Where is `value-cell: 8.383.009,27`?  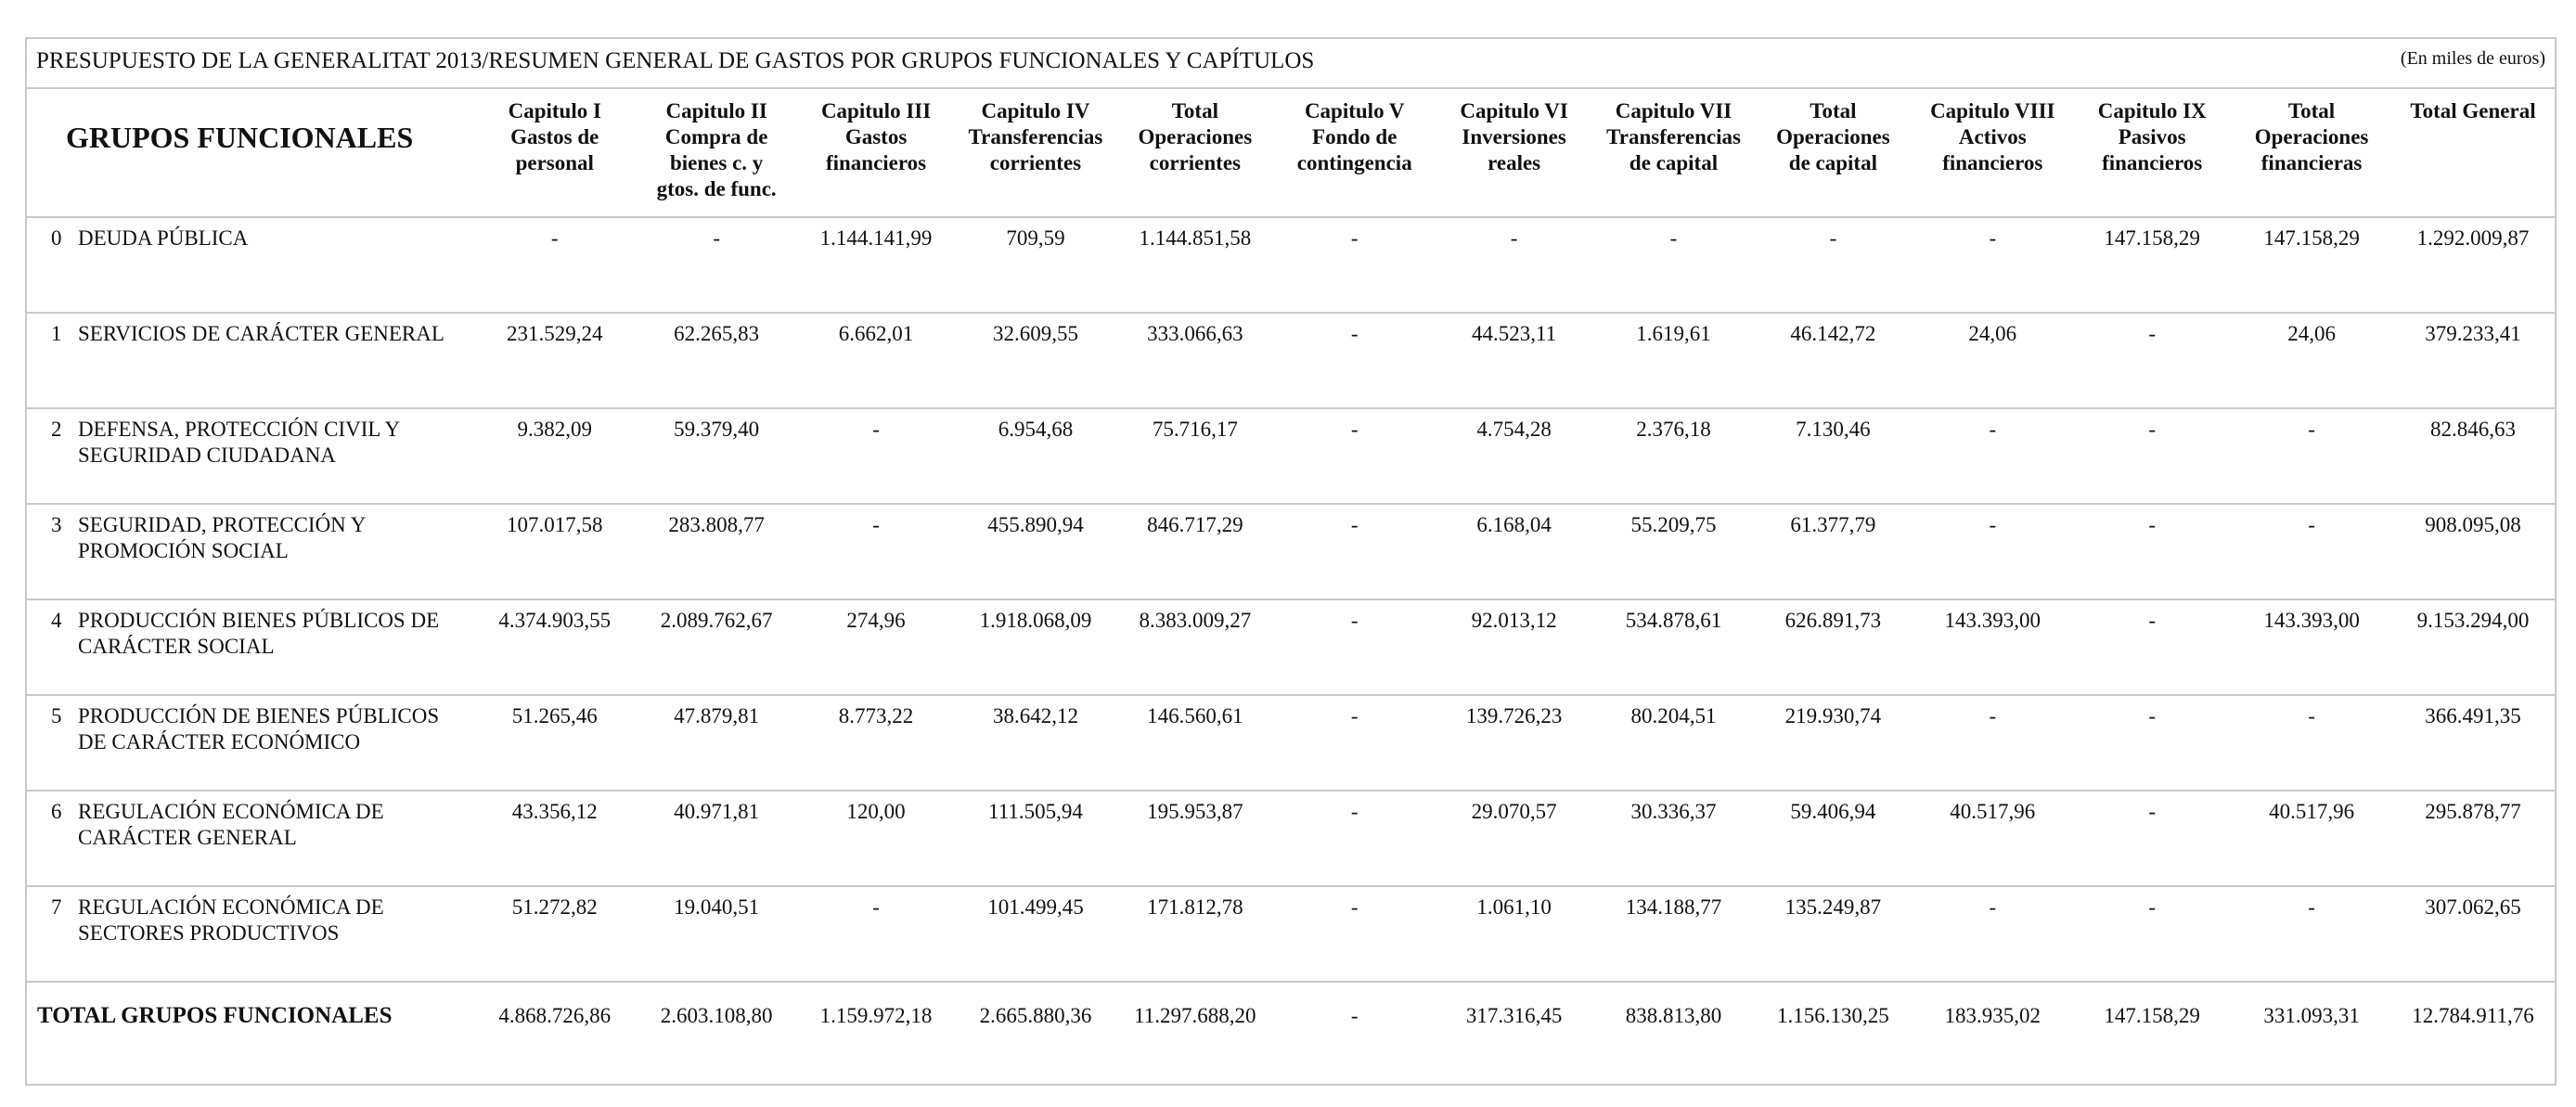
value-cell: 8.383.009,27 is located at coordinates (1194, 647).